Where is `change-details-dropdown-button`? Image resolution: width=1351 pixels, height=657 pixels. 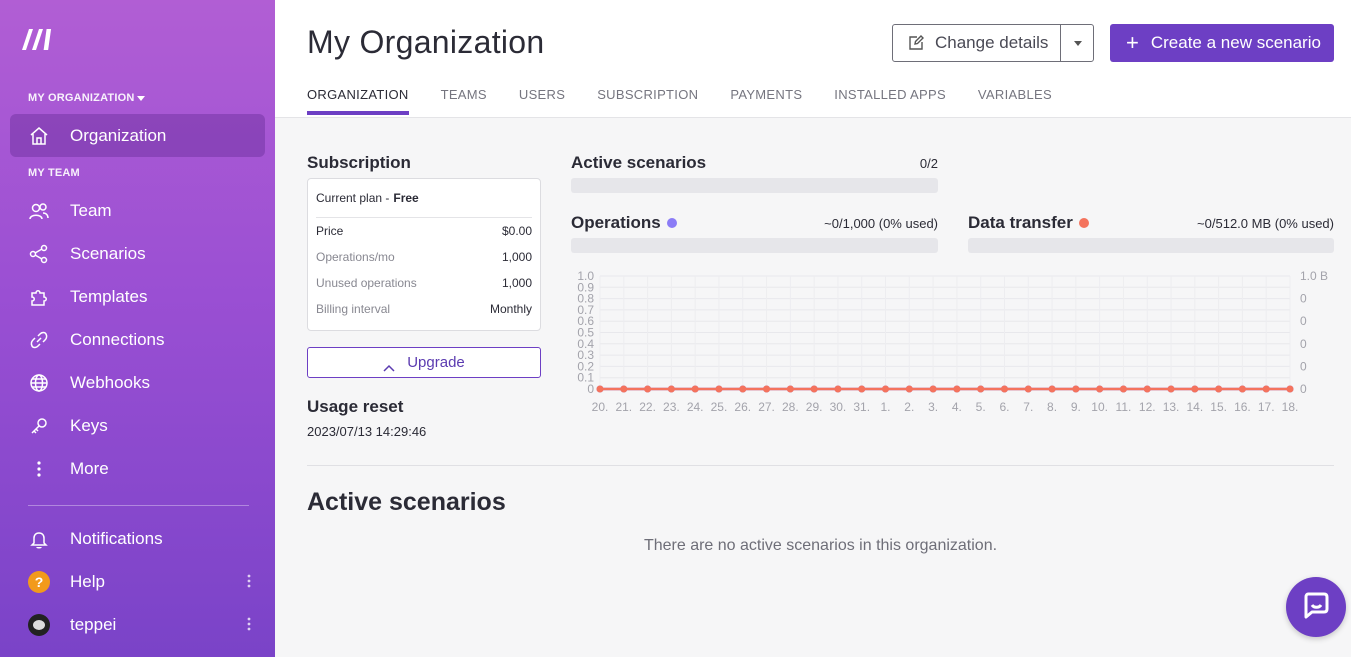
change-details-dropdown-button is located at coordinates (1077, 43).